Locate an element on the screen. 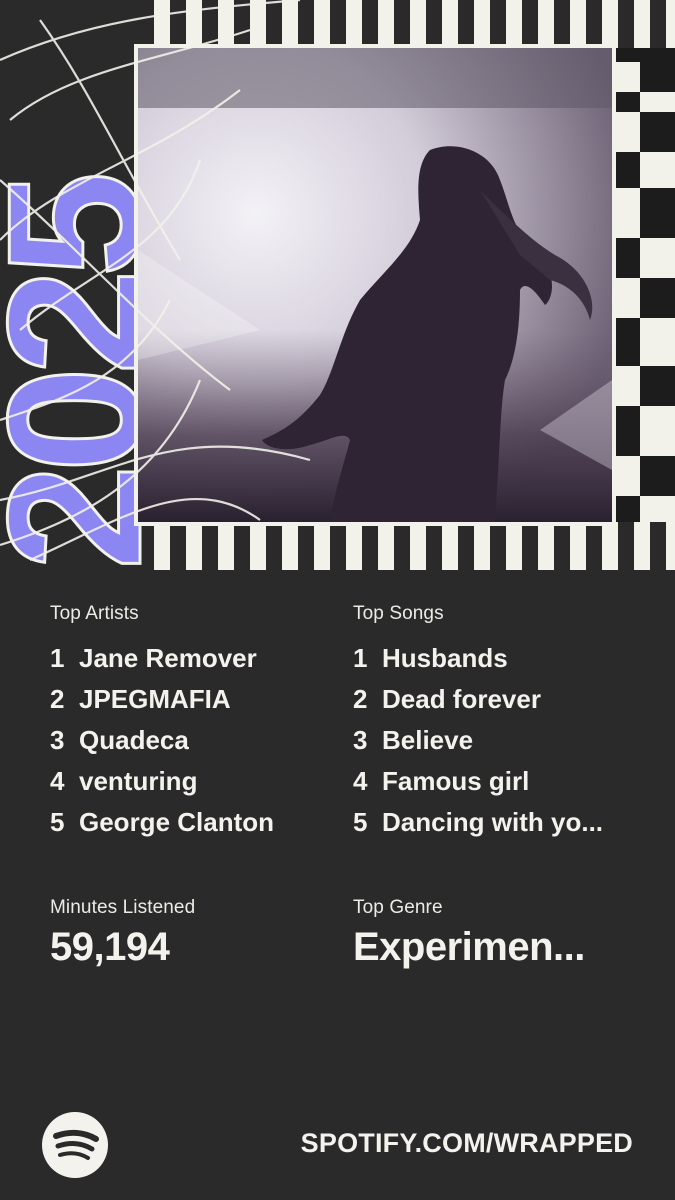  list-item: 5 George Clanton is located at coordinates (162, 822).